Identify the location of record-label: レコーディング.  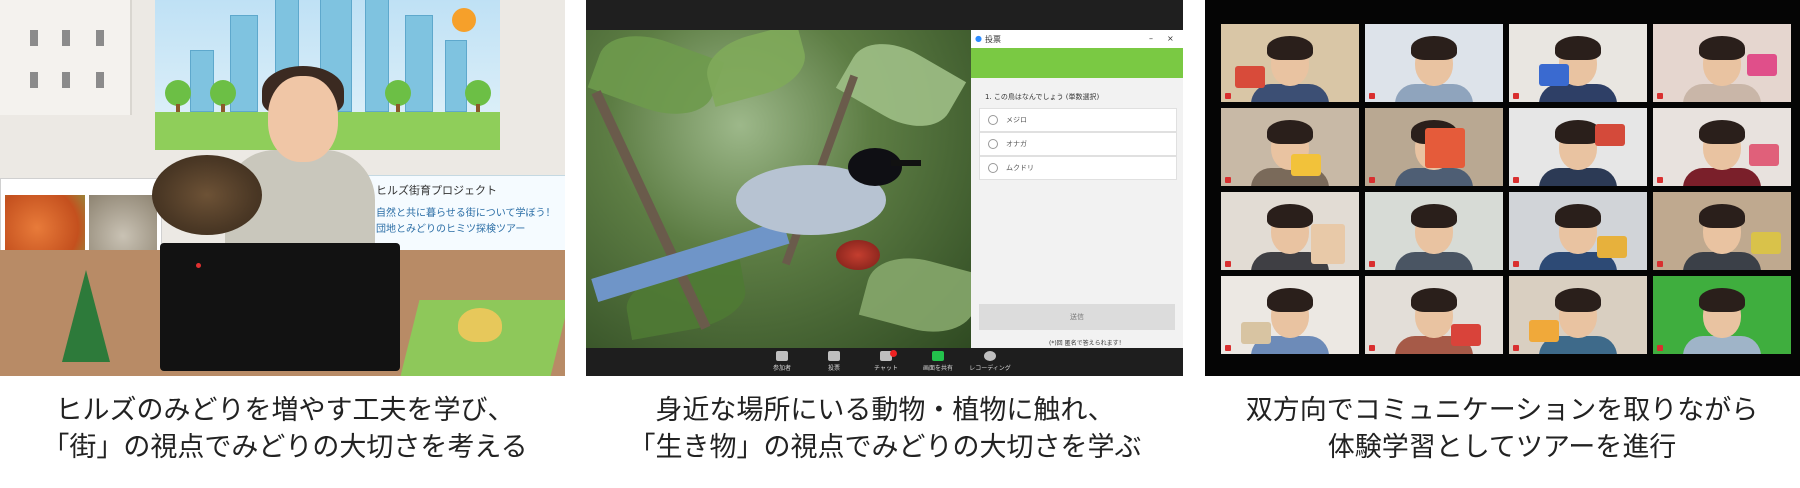
(990, 368).